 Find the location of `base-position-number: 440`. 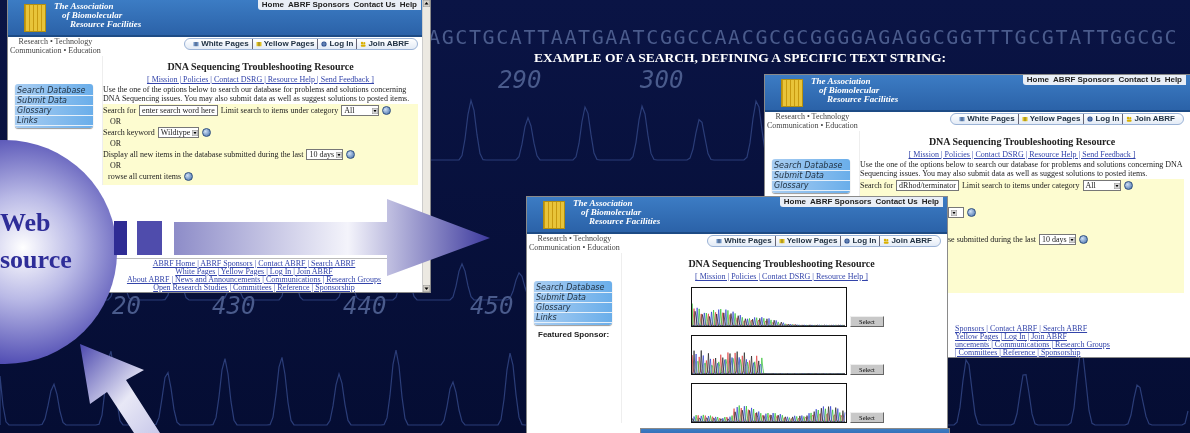

base-position-number: 440 is located at coordinates (365, 306).